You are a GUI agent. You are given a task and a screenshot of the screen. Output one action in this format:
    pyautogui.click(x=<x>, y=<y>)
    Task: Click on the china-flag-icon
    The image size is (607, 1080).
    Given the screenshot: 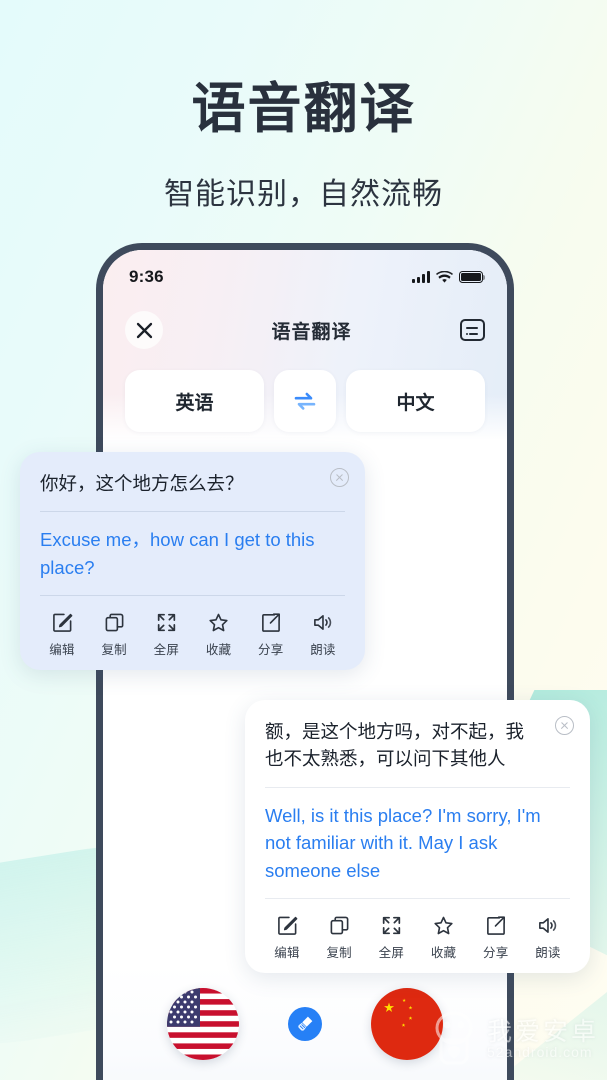 What is the action you would take?
    pyautogui.click(x=406, y=1024)
    